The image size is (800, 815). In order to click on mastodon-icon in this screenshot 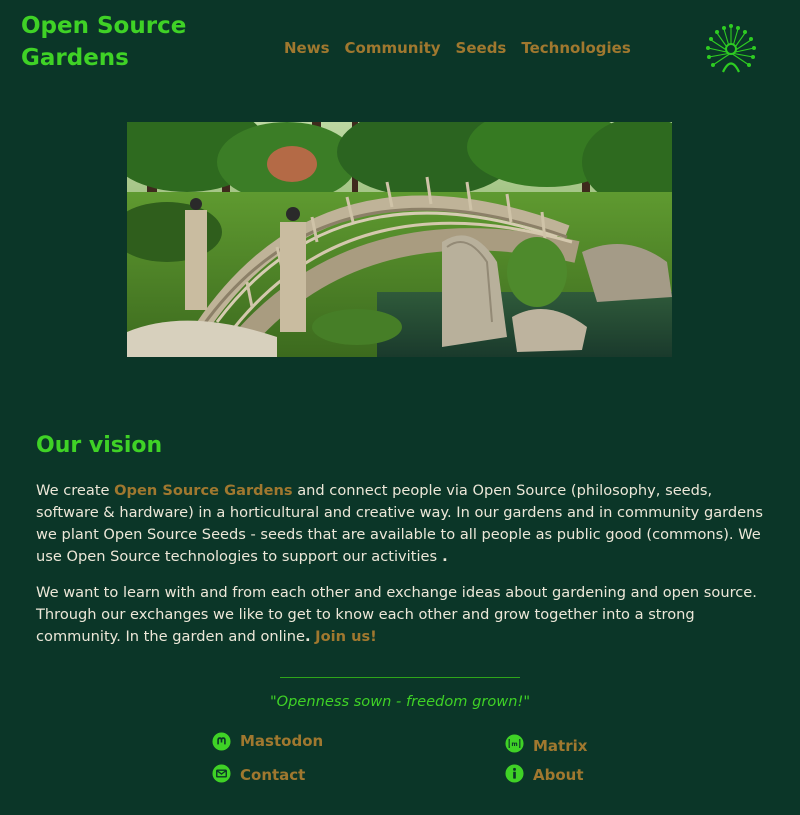, I will do `click(221, 741)`.